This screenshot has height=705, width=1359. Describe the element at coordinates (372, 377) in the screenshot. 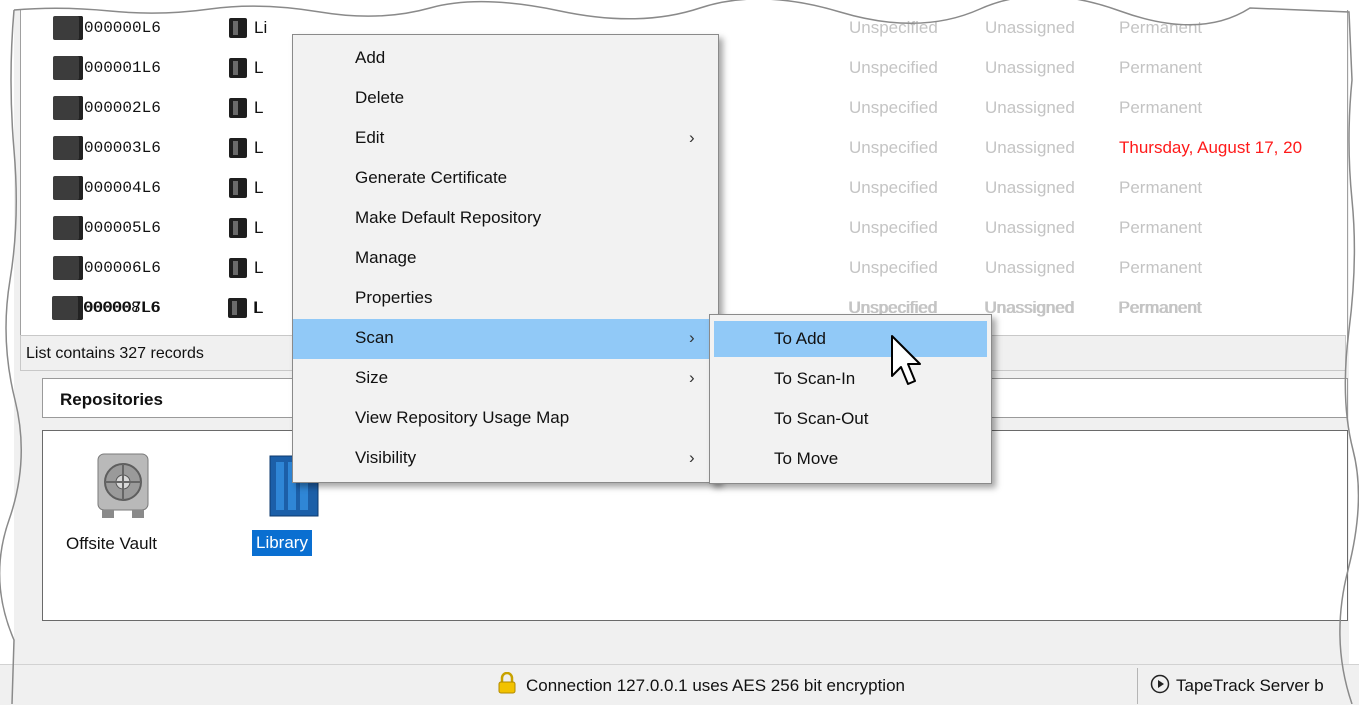

I see `menu-item-label: Size` at that location.